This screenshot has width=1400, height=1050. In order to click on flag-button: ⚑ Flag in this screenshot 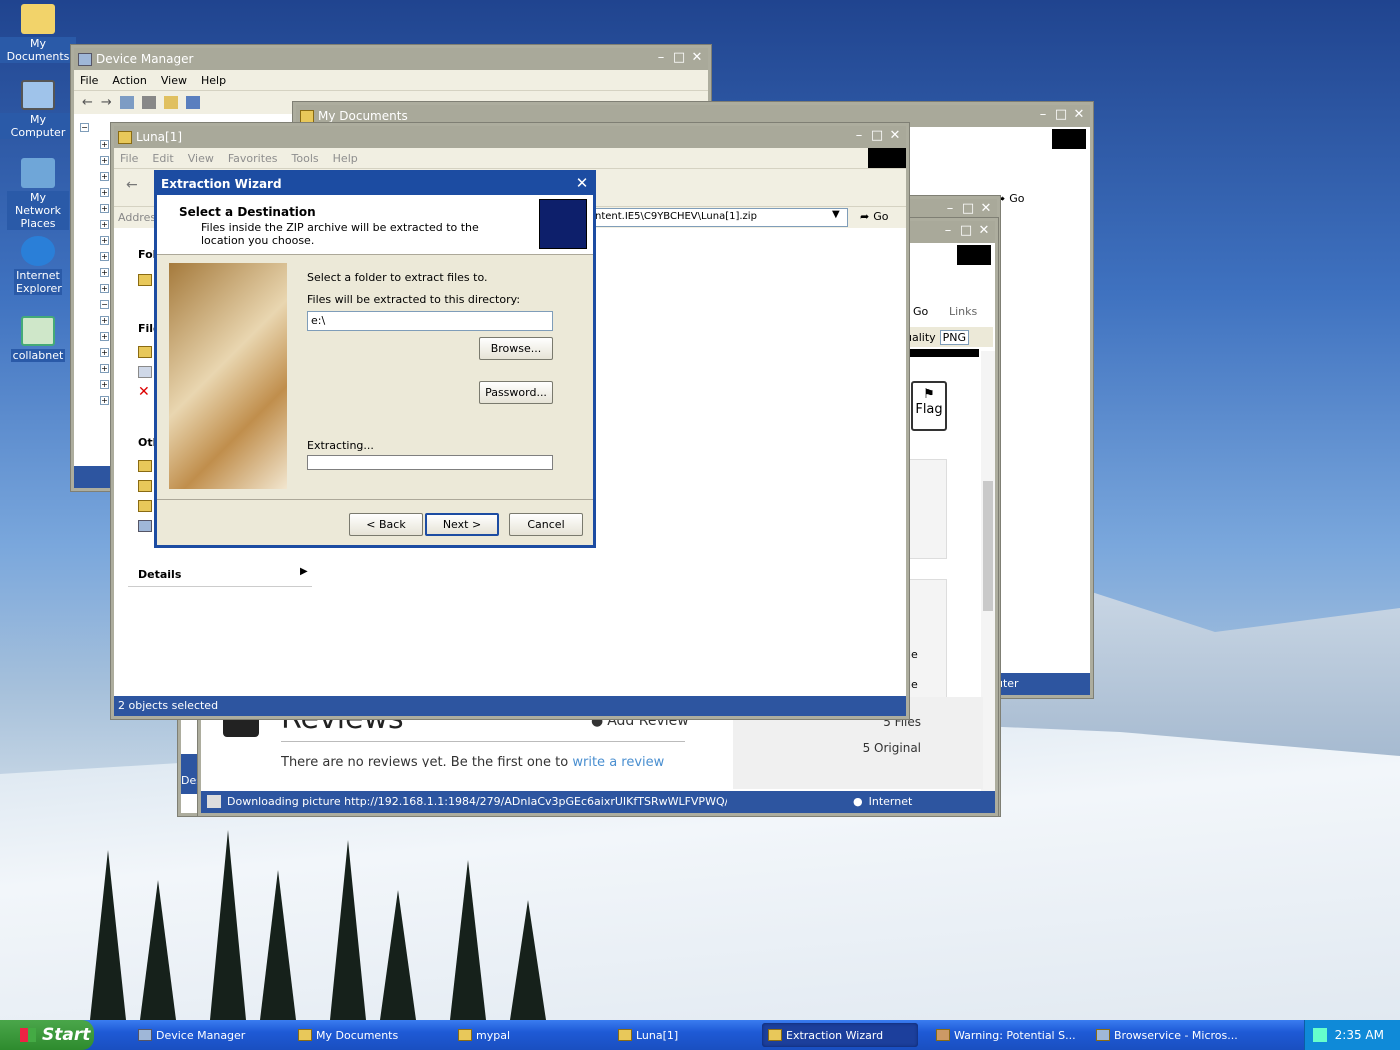, I will do `click(929, 406)`.